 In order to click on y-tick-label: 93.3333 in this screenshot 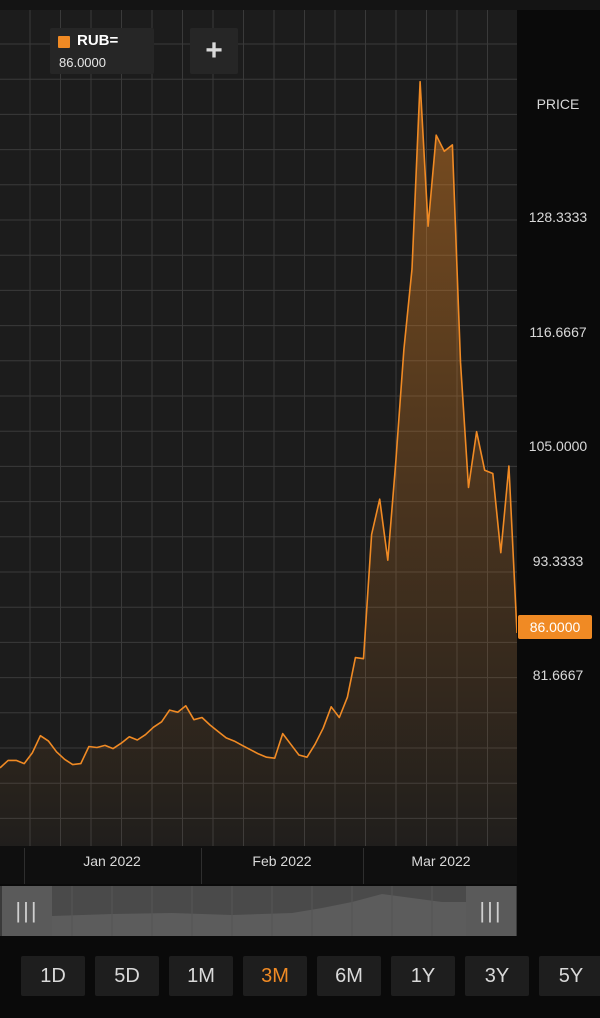, I will do `click(558, 561)`.